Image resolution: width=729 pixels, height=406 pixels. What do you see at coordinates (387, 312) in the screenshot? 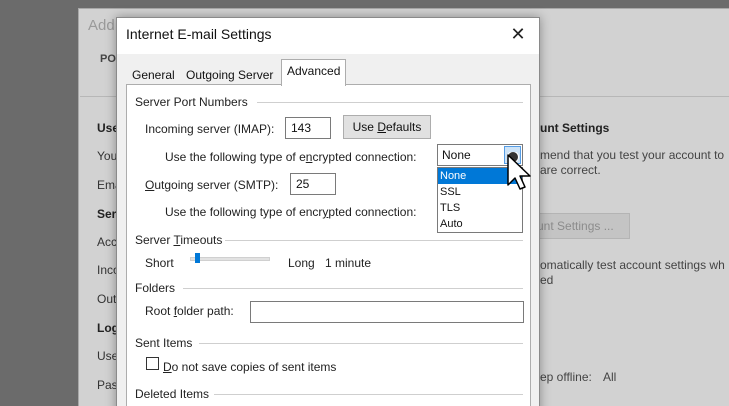
I see `root-folder-path-input` at bounding box center [387, 312].